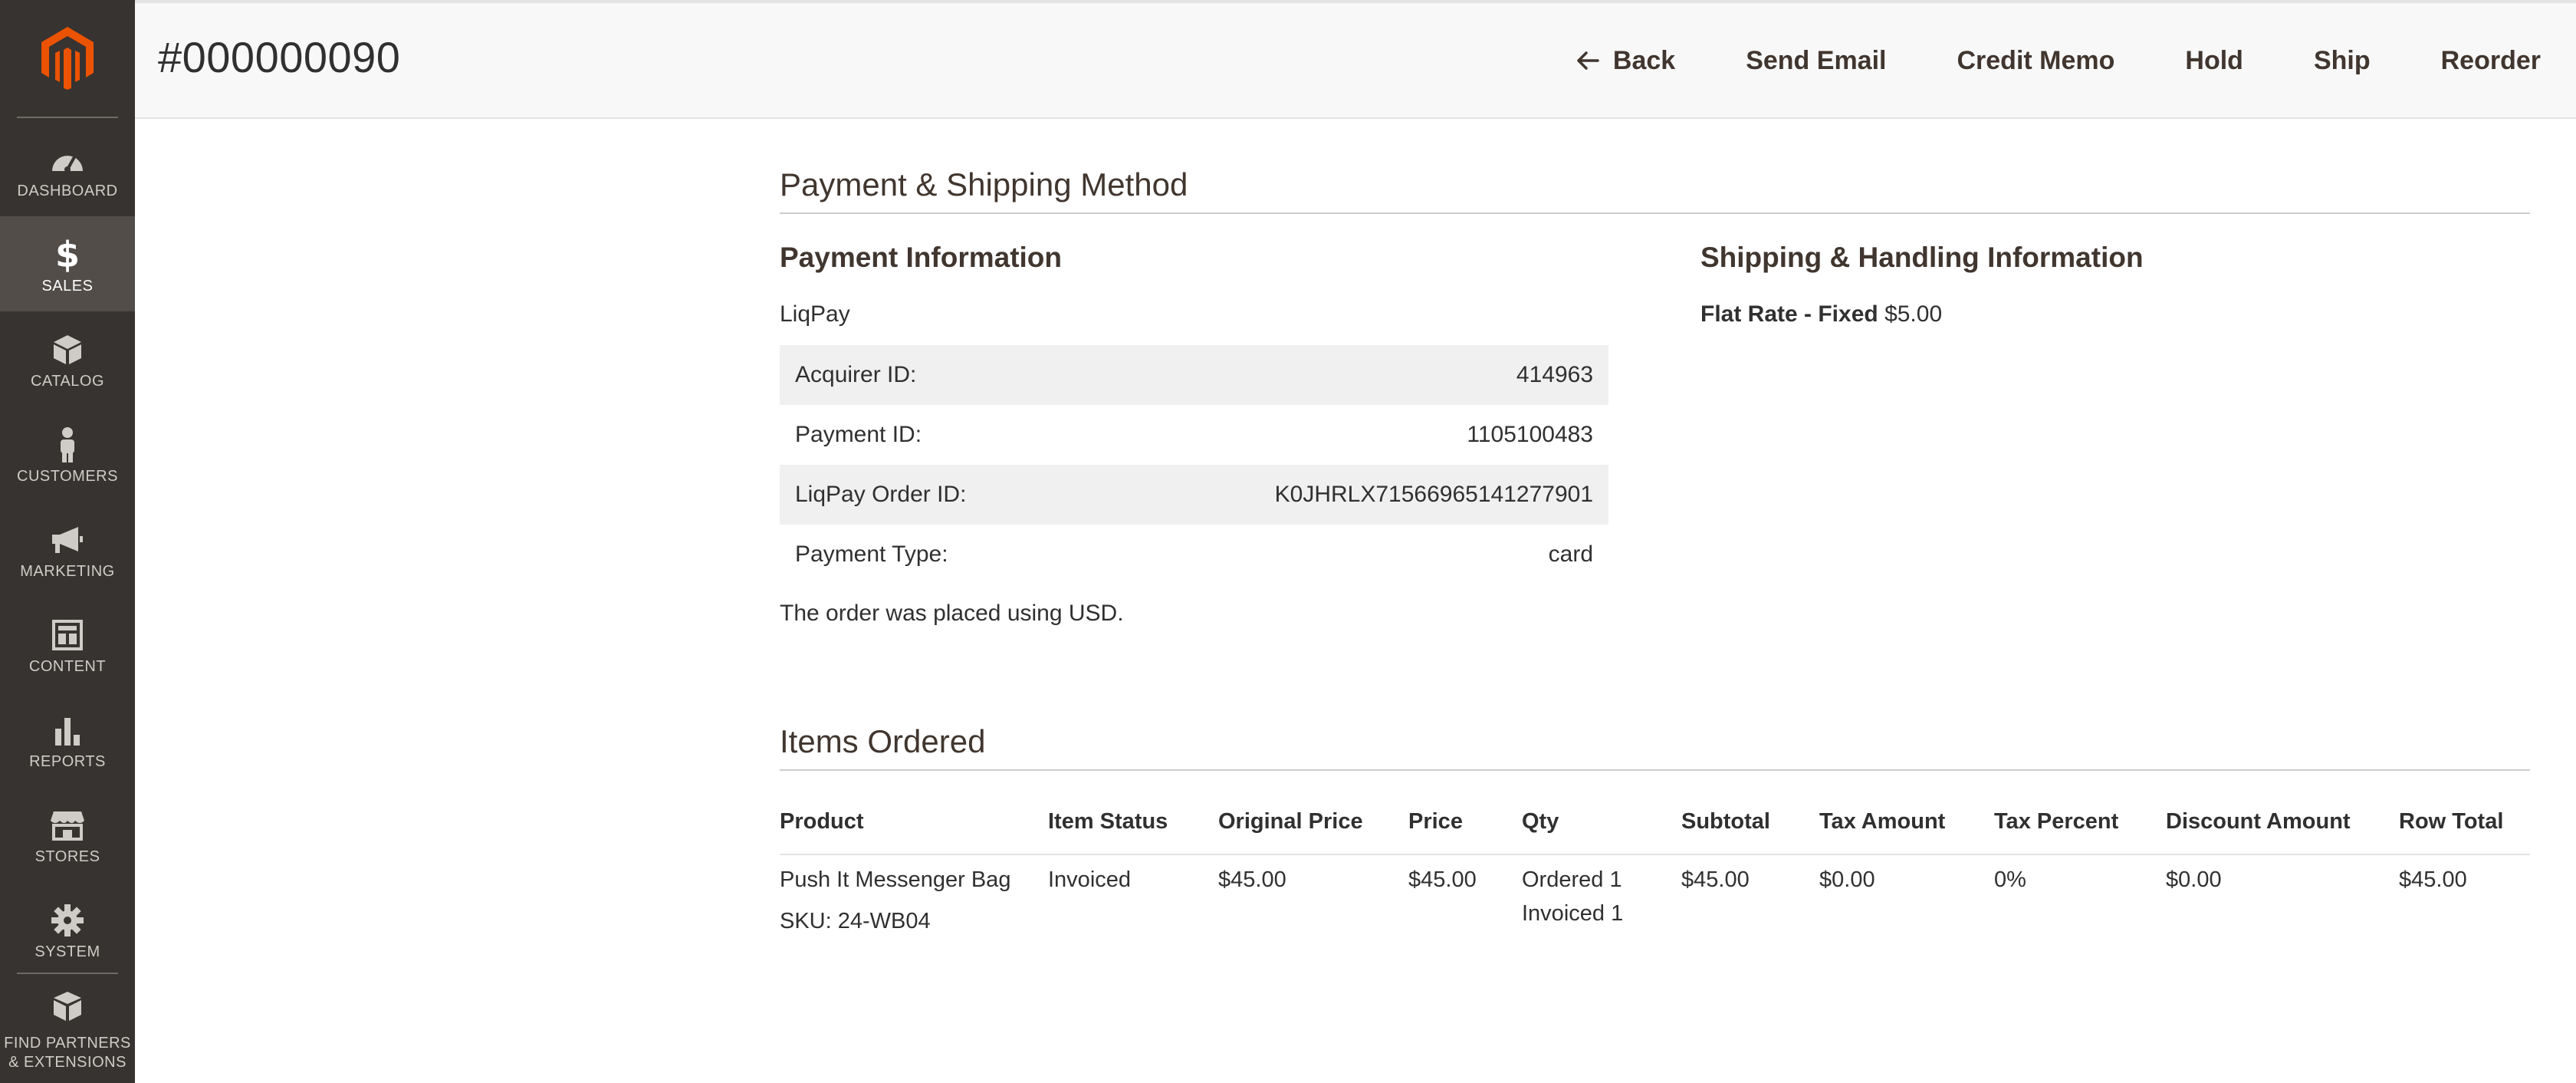 This screenshot has width=2576, height=1083. What do you see at coordinates (1789, 314) in the screenshot?
I see `shipping-method-name: Flat Rate - Fixed` at bounding box center [1789, 314].